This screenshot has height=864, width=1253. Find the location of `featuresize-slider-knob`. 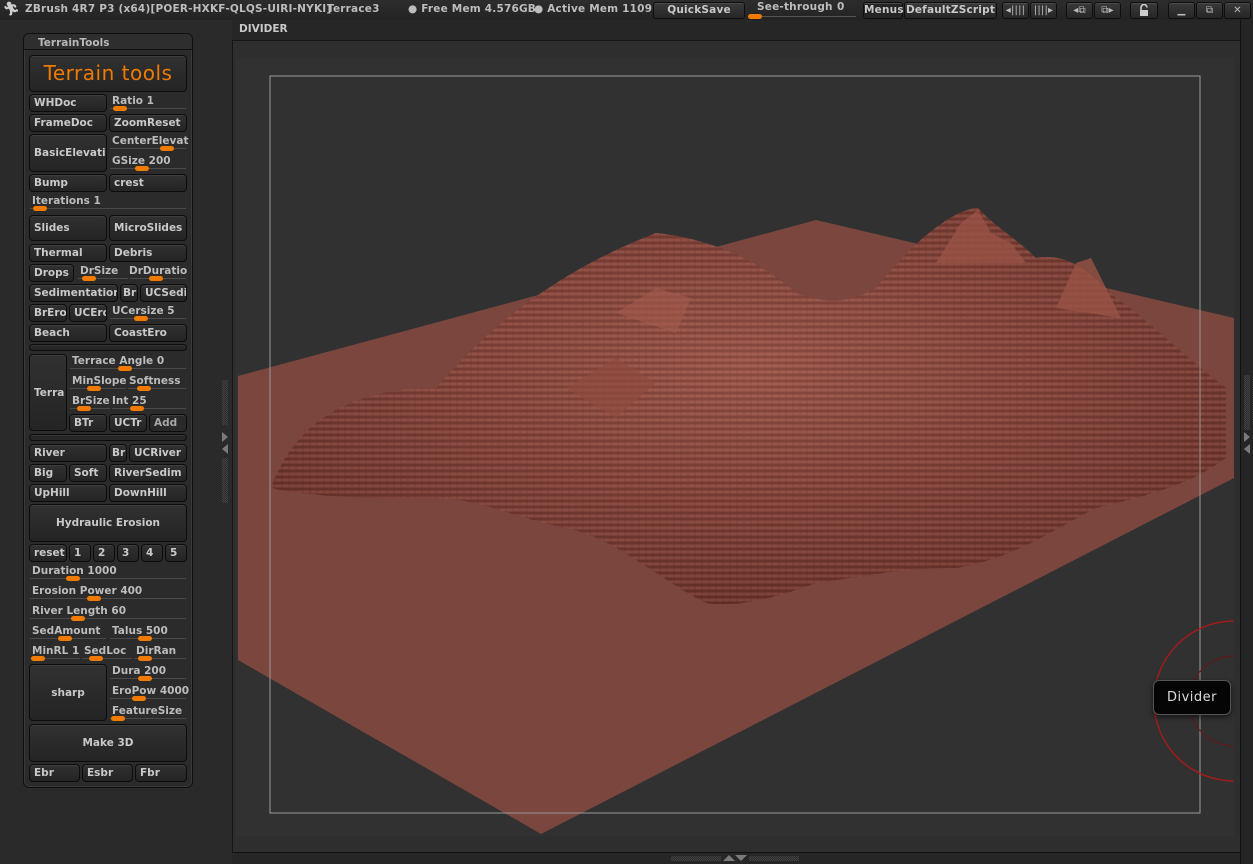

featuresize-slider-knob is located at coordinates (118, 718).